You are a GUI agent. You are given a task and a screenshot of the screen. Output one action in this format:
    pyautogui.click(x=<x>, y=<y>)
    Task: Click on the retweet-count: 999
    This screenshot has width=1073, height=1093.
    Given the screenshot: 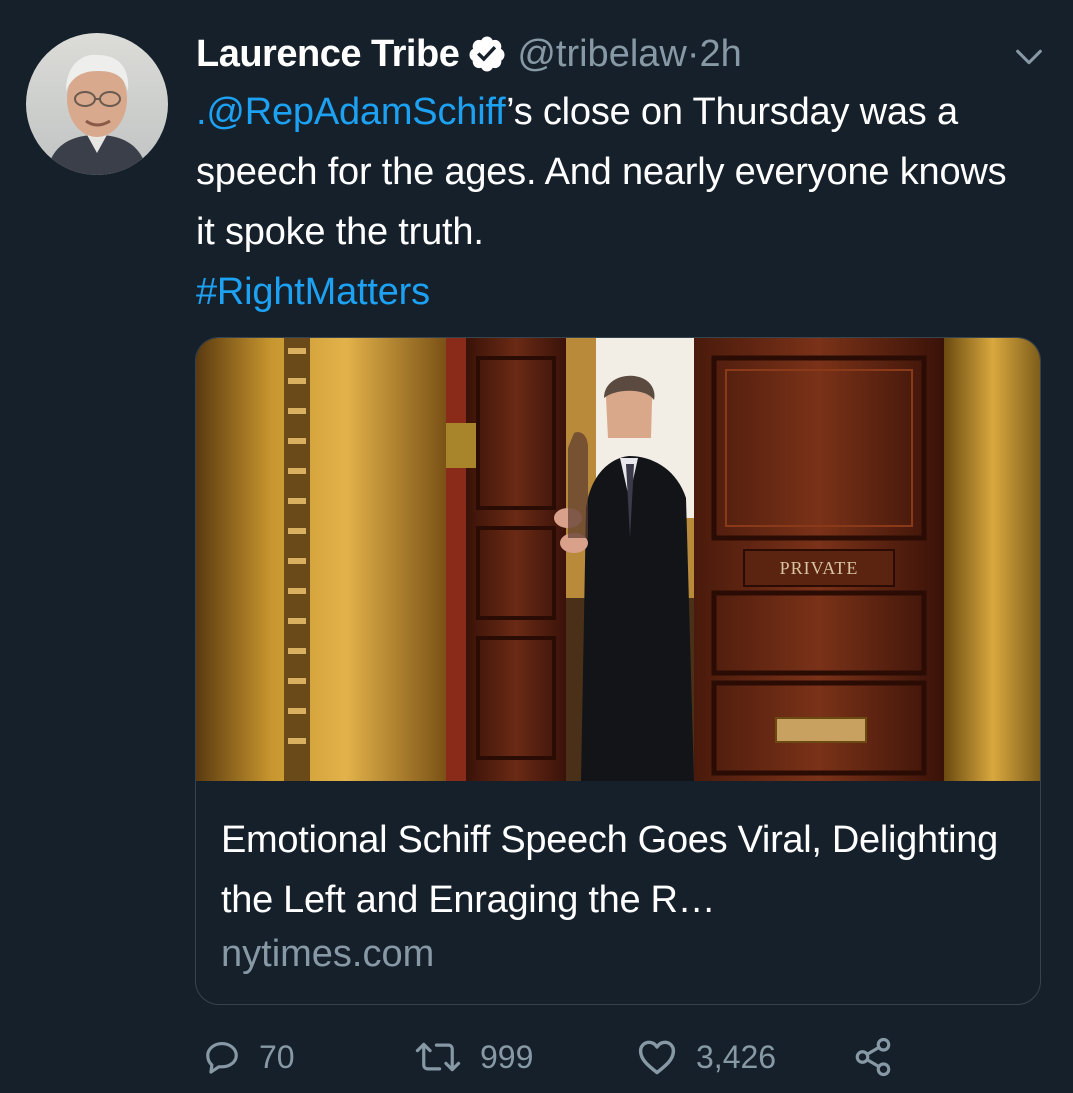 What is the action you would take?
    pyautogui.click(x=507, y=1056)
    